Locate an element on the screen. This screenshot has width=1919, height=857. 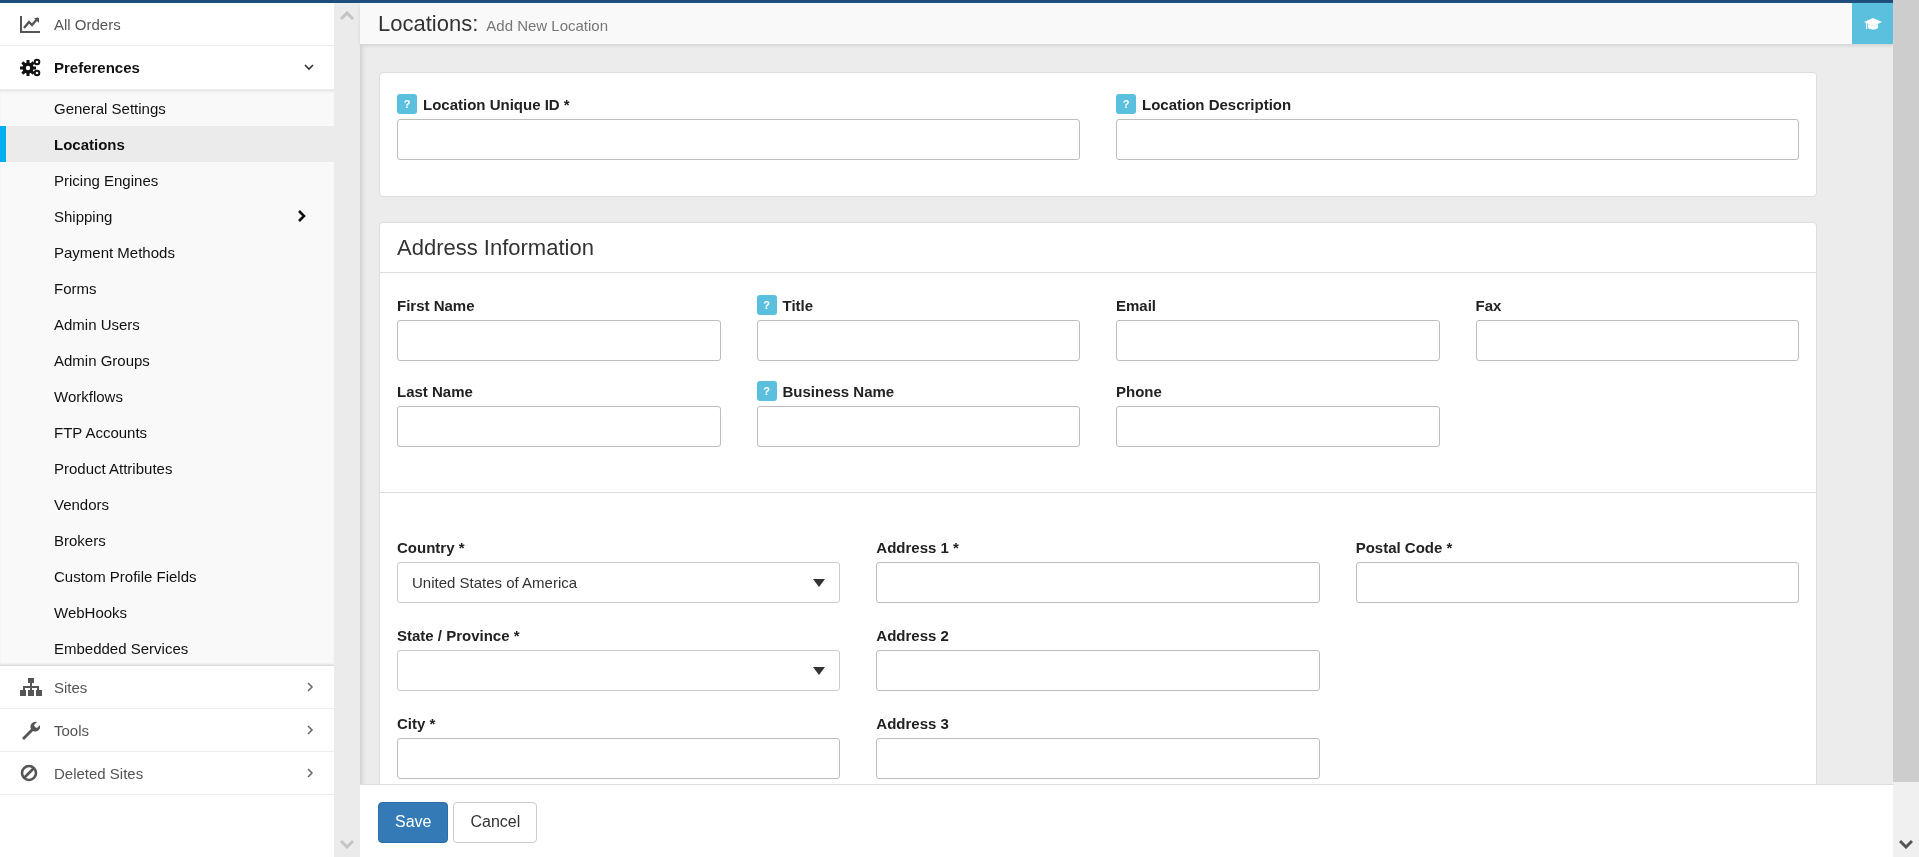
field-label: Address 1 * is located at coordinates (917, 547).